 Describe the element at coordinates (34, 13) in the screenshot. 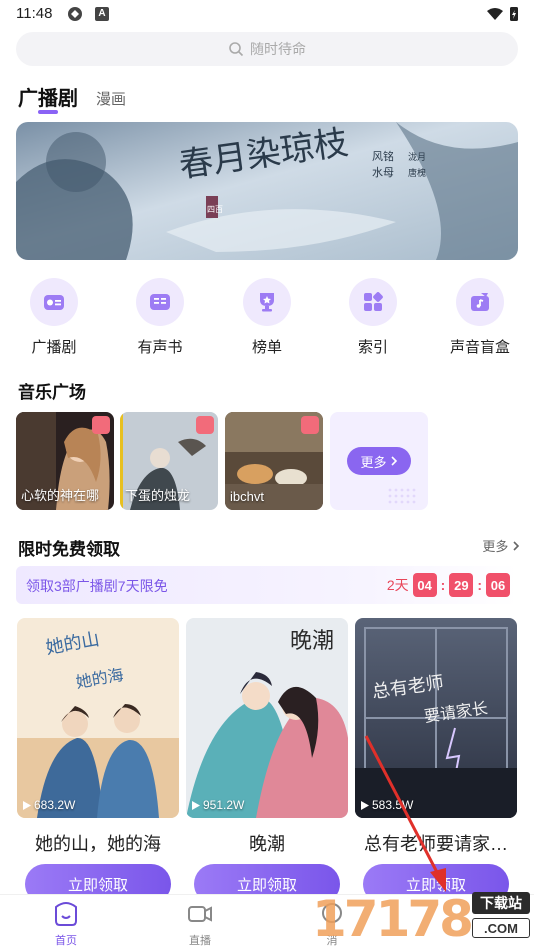

I see `status-time: 11:48` at that location.